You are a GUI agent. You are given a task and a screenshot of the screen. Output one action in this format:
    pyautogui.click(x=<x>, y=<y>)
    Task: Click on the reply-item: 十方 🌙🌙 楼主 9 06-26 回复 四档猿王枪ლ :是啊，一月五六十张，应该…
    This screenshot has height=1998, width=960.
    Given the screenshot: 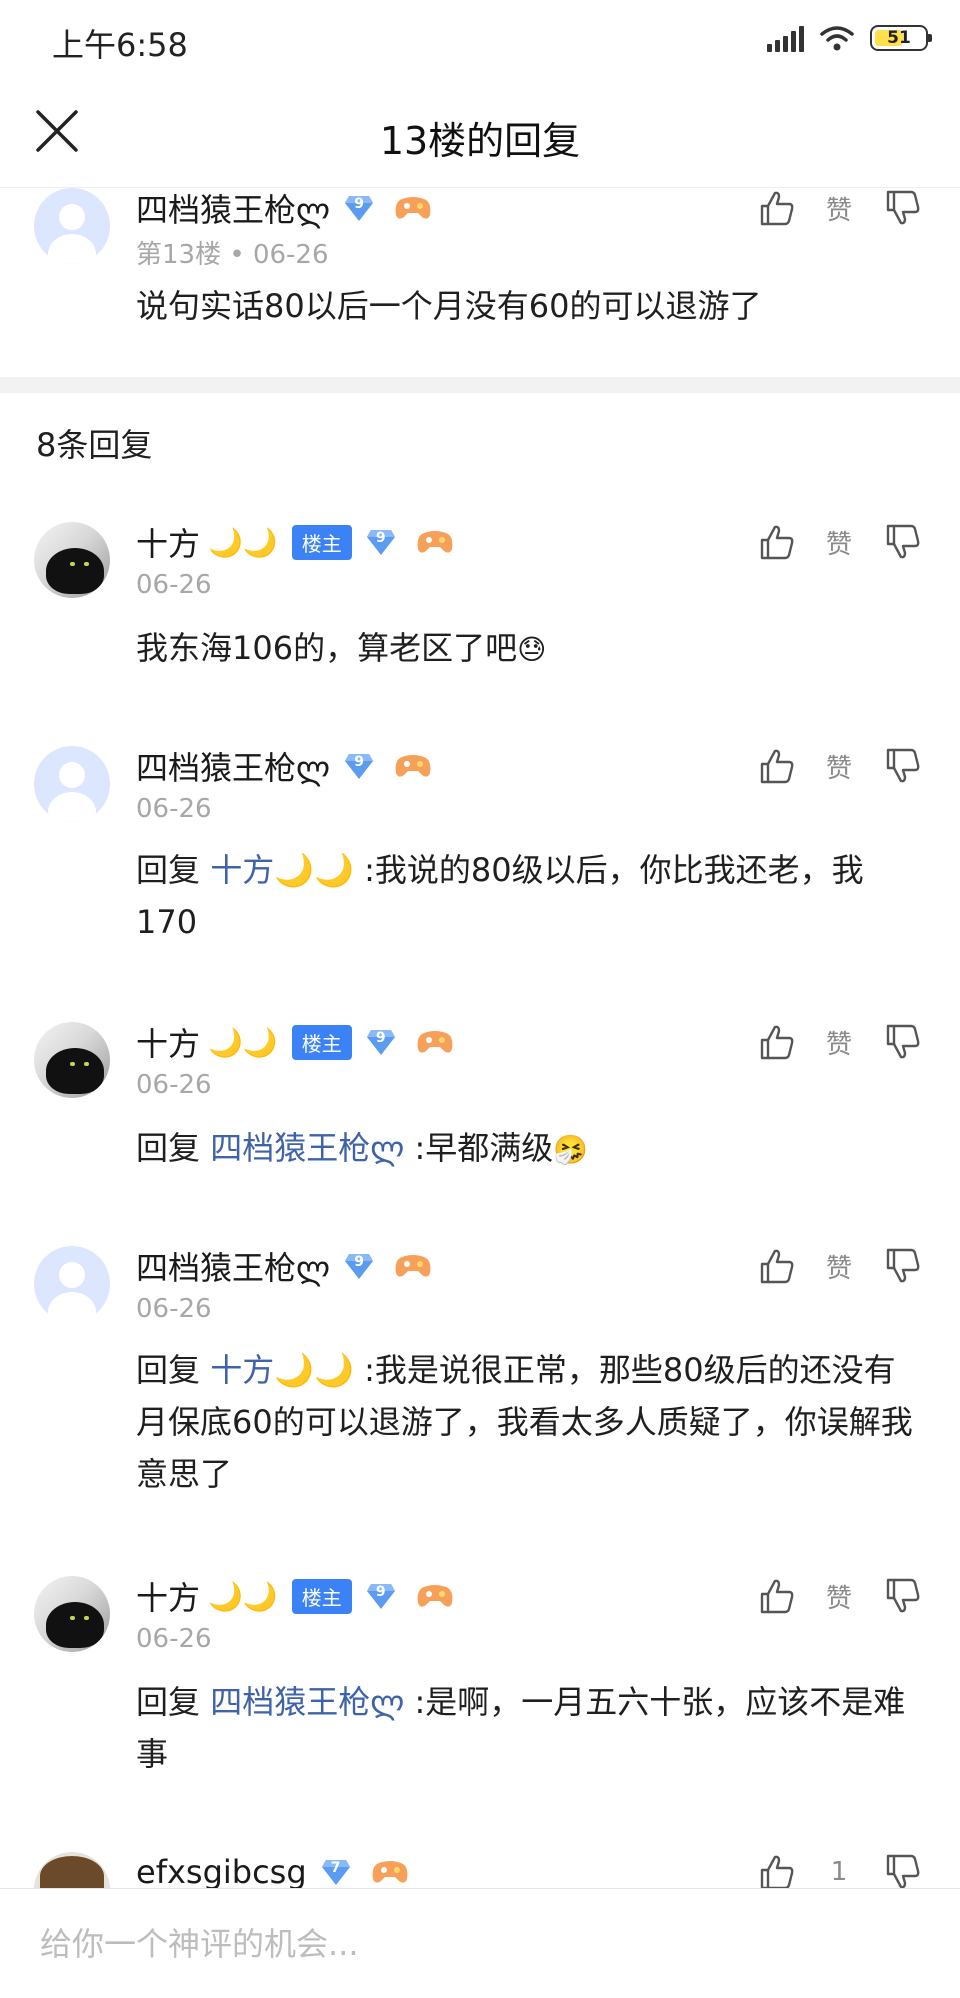 What is the action you would take?
    pyautogui.click(x=480, y=1681)
    